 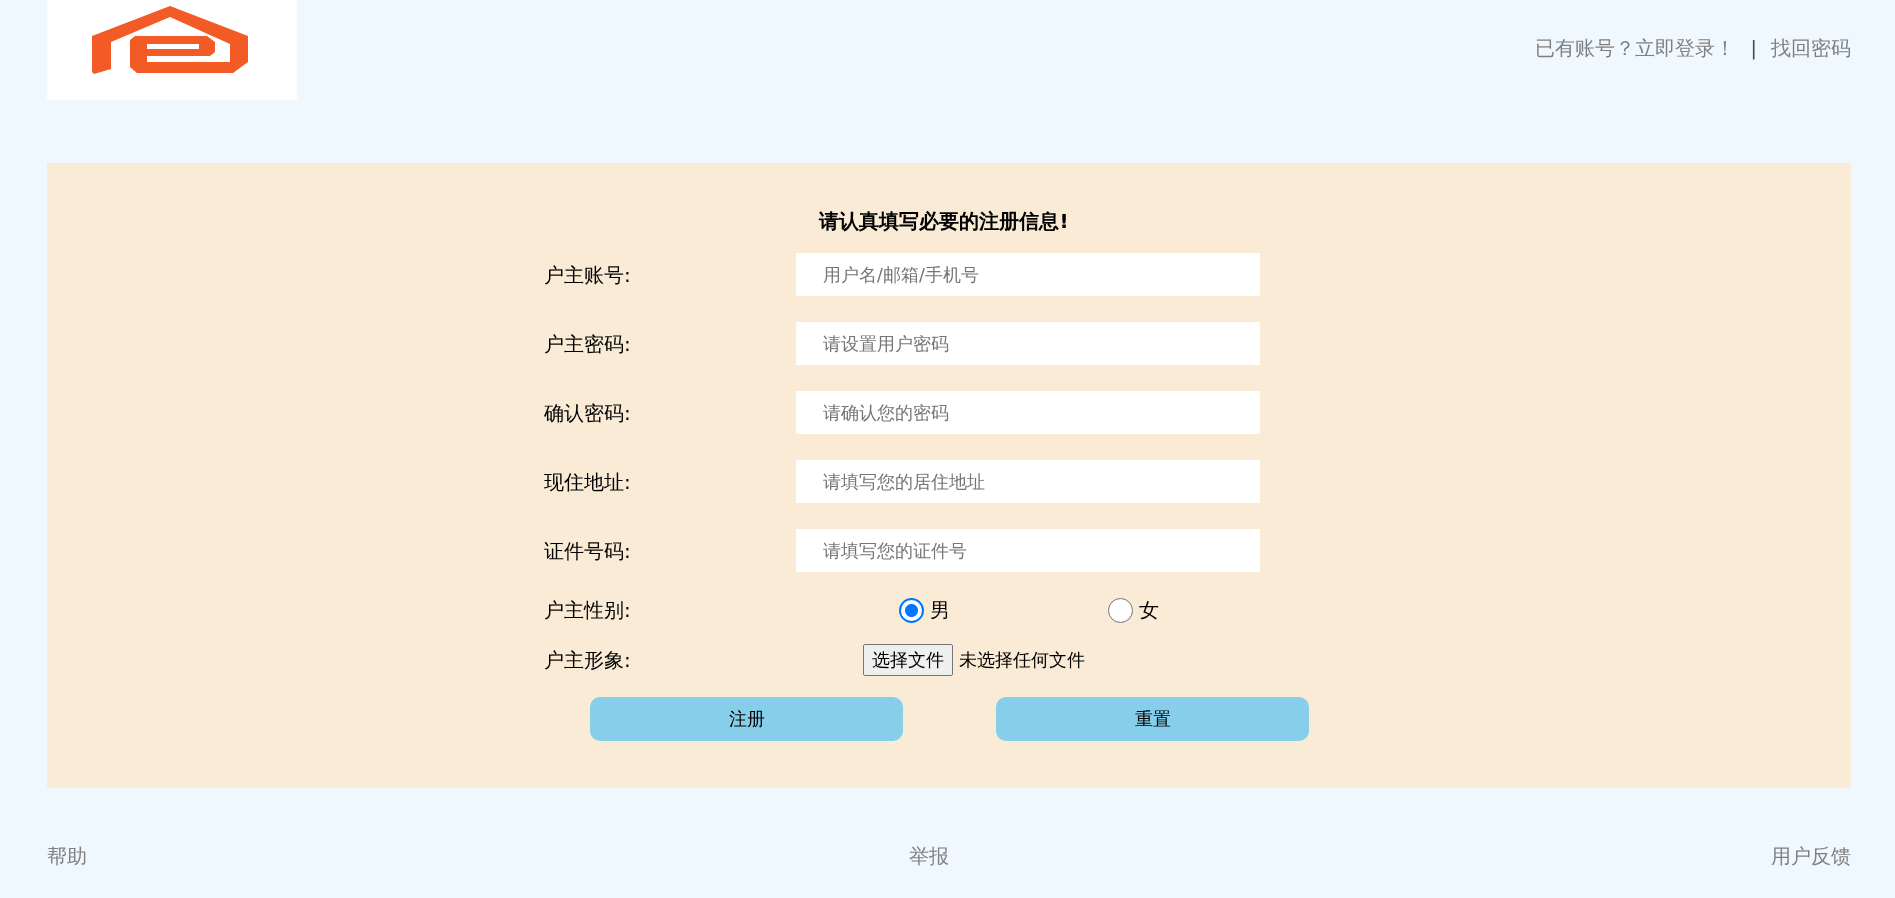 What do you see at coordinates (587, 550) in the screenshot?
I see `field-label: 证件号码:` at bounding box center [587, 550].